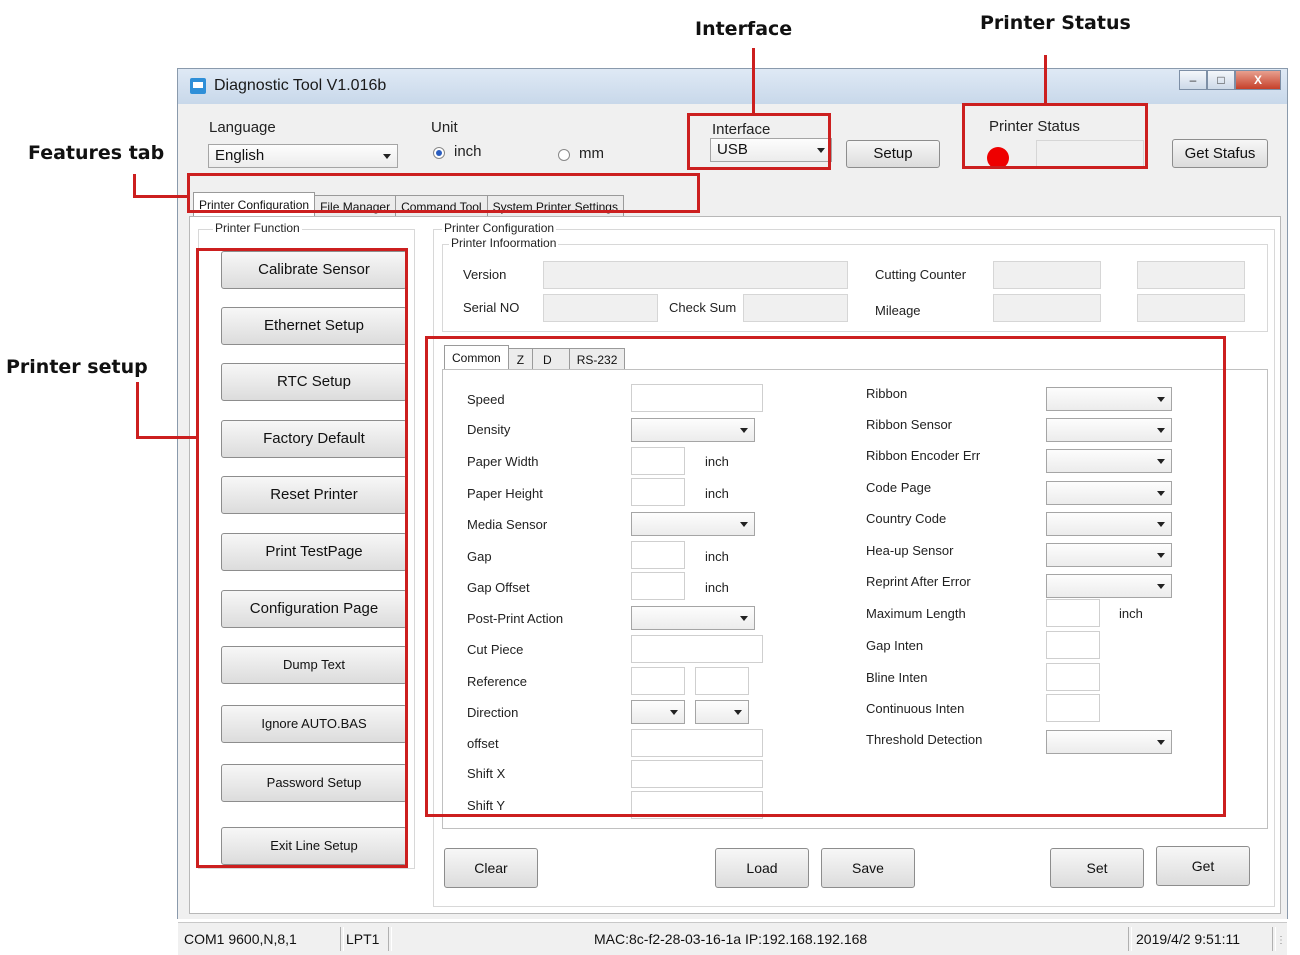 The image size is (1300, 955). What do you see at coordinates (302, 558) in the screenshot?
I see `printer-setup-highlight-box` at bounding box center [302, 558].